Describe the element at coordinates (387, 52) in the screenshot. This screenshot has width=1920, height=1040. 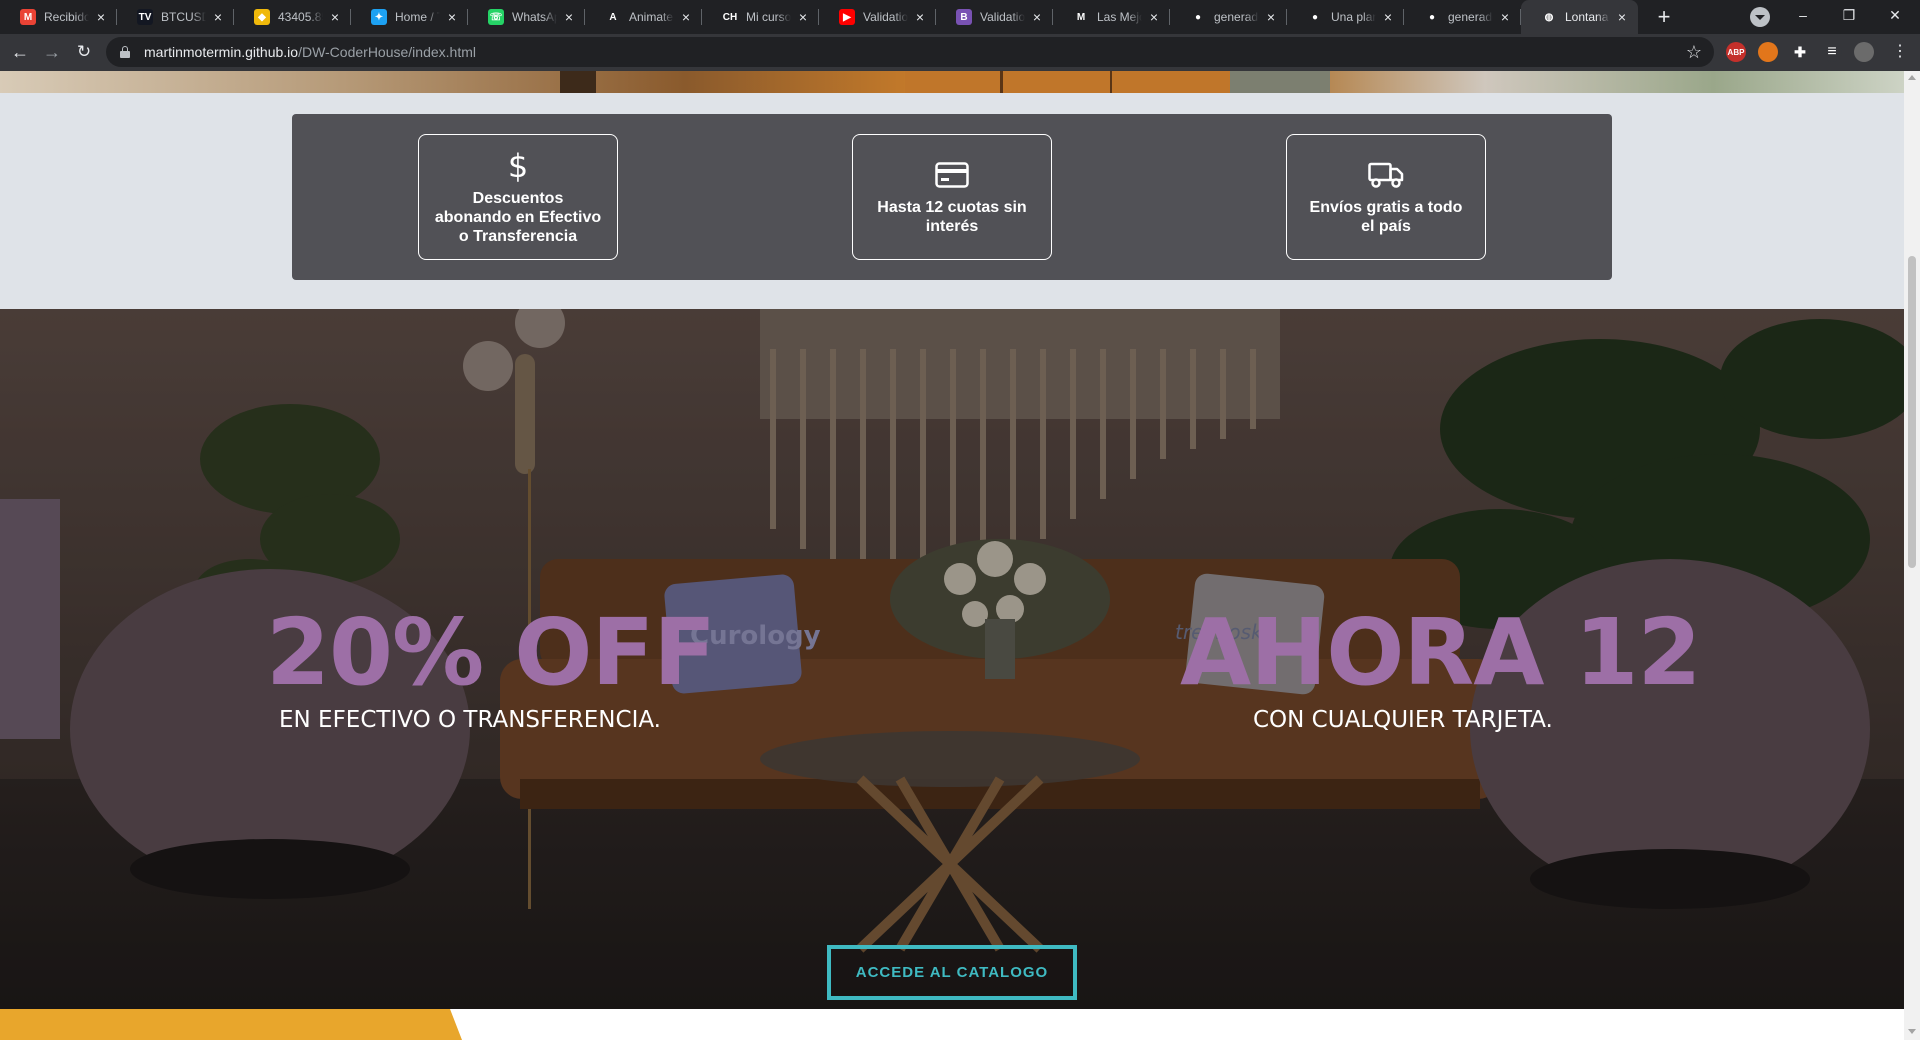
I see `url-path: /DW-CoderHouse/index.html` at that location.